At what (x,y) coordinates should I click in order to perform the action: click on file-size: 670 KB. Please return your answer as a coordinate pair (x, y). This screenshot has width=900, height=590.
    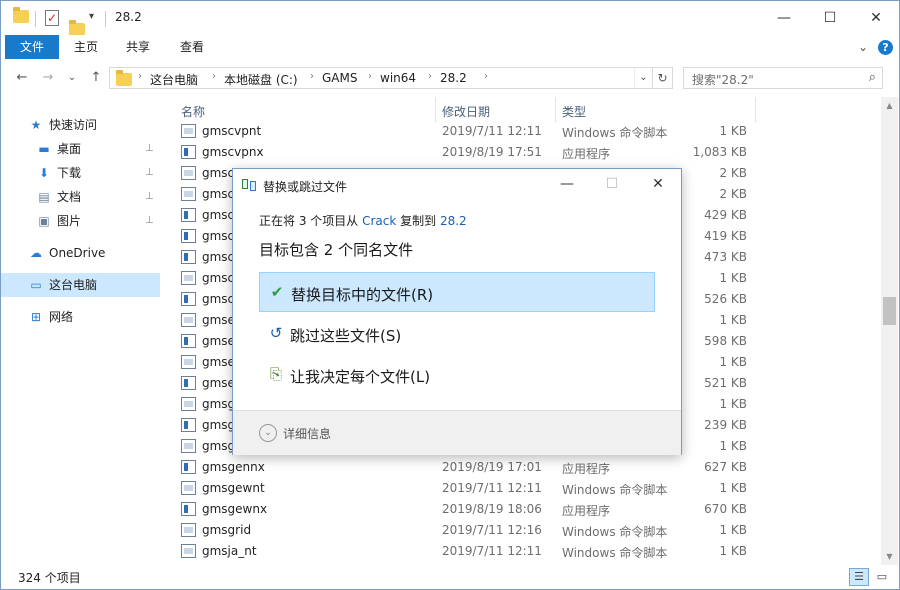
    Looking at the image, I should click on (725, 509).